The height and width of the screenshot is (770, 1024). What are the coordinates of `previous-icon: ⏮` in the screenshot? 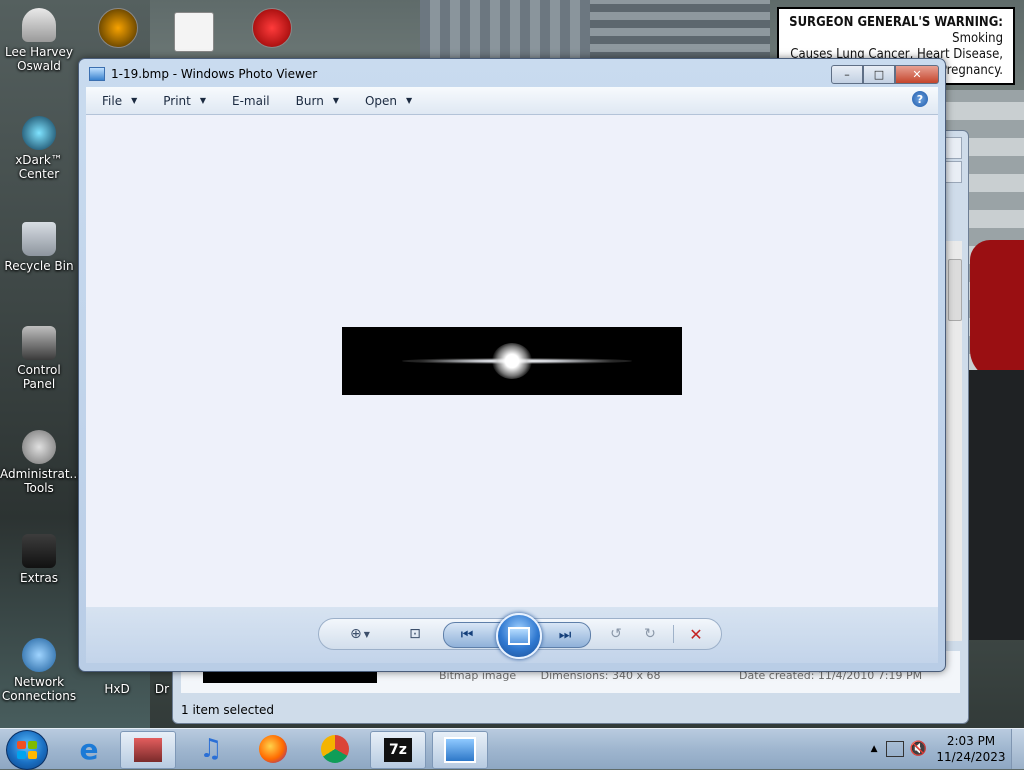 It's located at (467, 635).